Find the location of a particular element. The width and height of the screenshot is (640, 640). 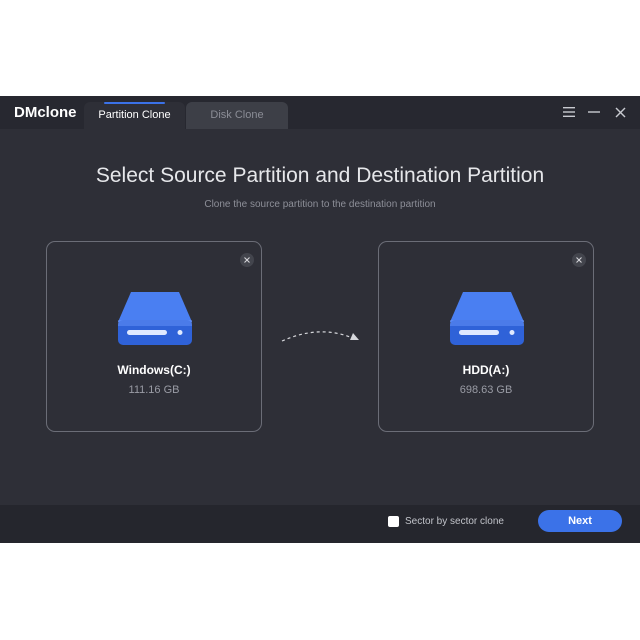

minimize-icon is located at coordinates (594, 112).